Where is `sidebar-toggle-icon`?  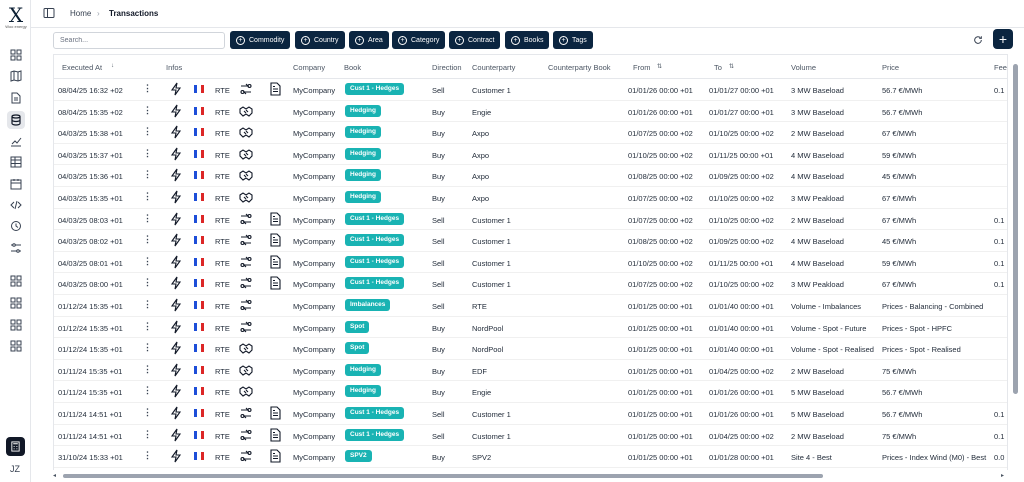 sidebar-toggle-icon is located at coordinates (49, 13).